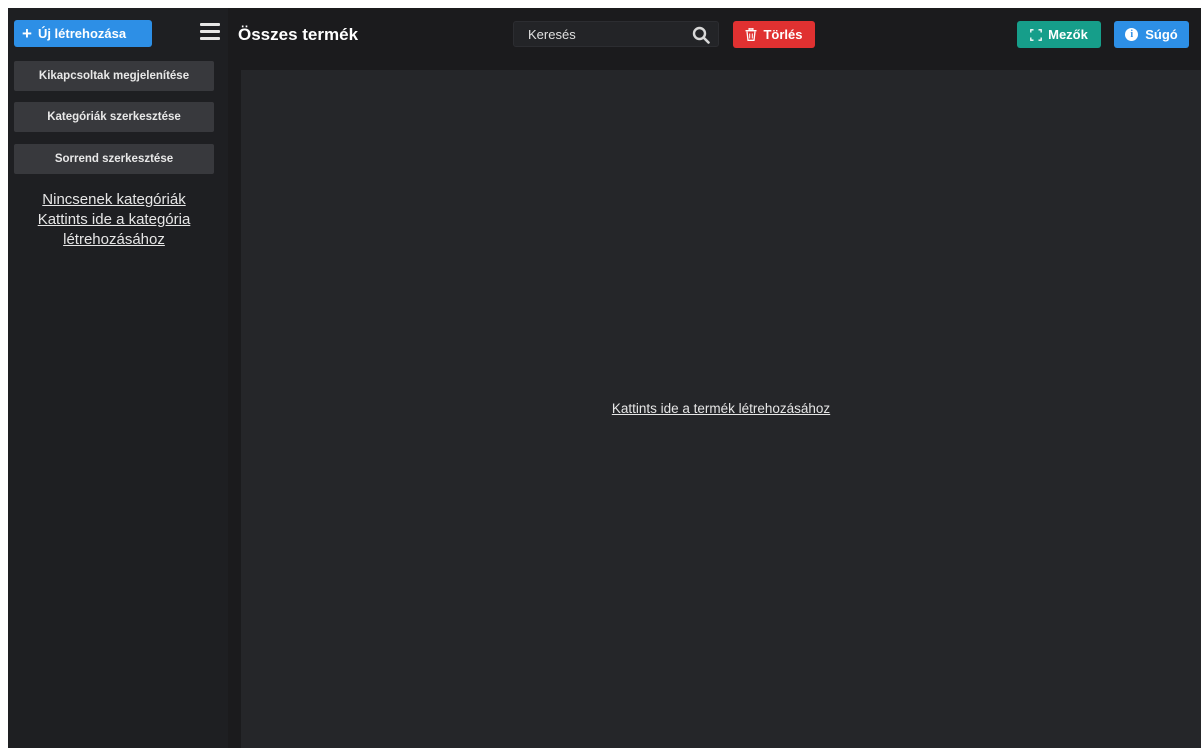  I want to click on edit-order-button: Sorrend szerkesztése, so click(114, 159).